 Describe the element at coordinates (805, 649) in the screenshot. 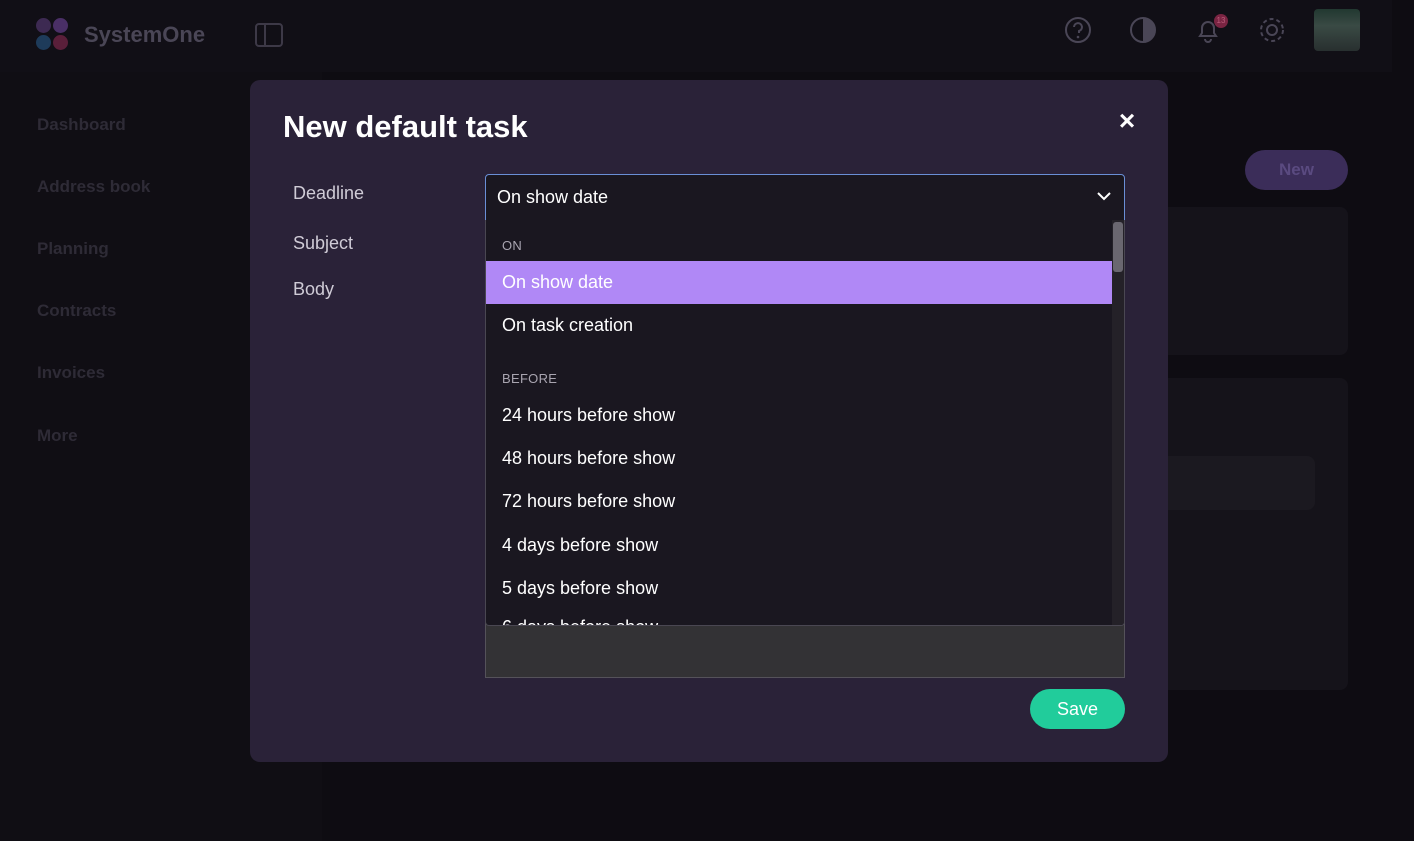

I see `body-textarea` at that location.